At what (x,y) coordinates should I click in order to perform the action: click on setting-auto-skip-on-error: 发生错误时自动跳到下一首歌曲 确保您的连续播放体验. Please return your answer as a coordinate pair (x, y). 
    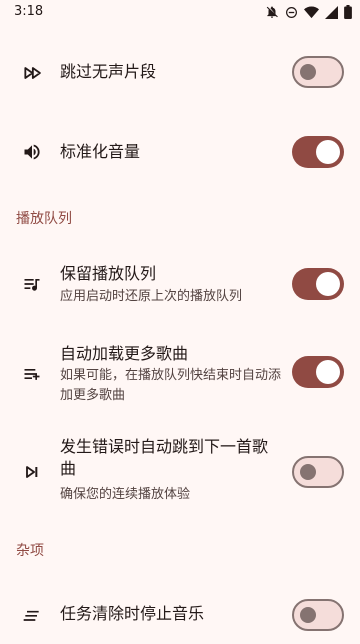
    Looking at the image, I should click on (180, 472).